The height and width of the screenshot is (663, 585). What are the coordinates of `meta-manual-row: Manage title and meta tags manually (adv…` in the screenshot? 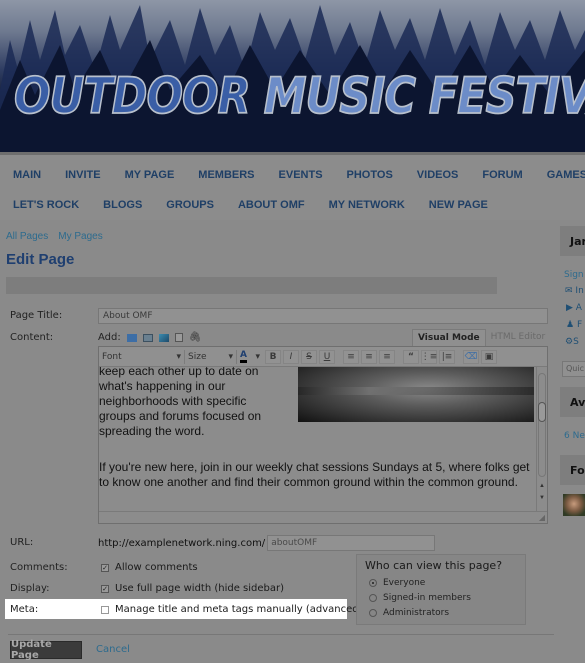 It's located at (232, 609).